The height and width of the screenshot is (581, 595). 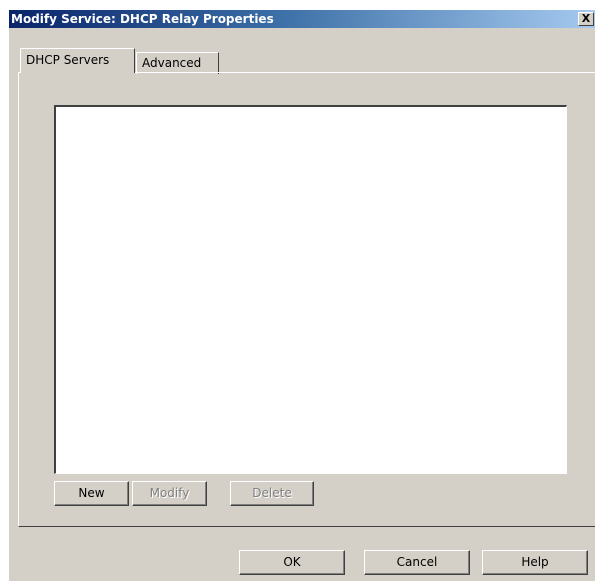 I want to click on title-bar: Modify Service: DHCP Relay Properties X, so click(x=302, y=19).